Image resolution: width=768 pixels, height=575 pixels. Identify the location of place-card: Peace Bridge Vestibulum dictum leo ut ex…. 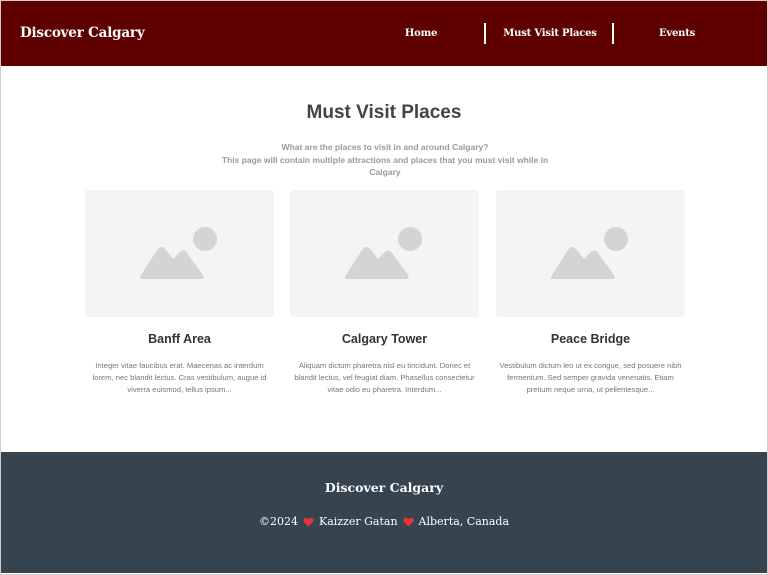
(590, 293).